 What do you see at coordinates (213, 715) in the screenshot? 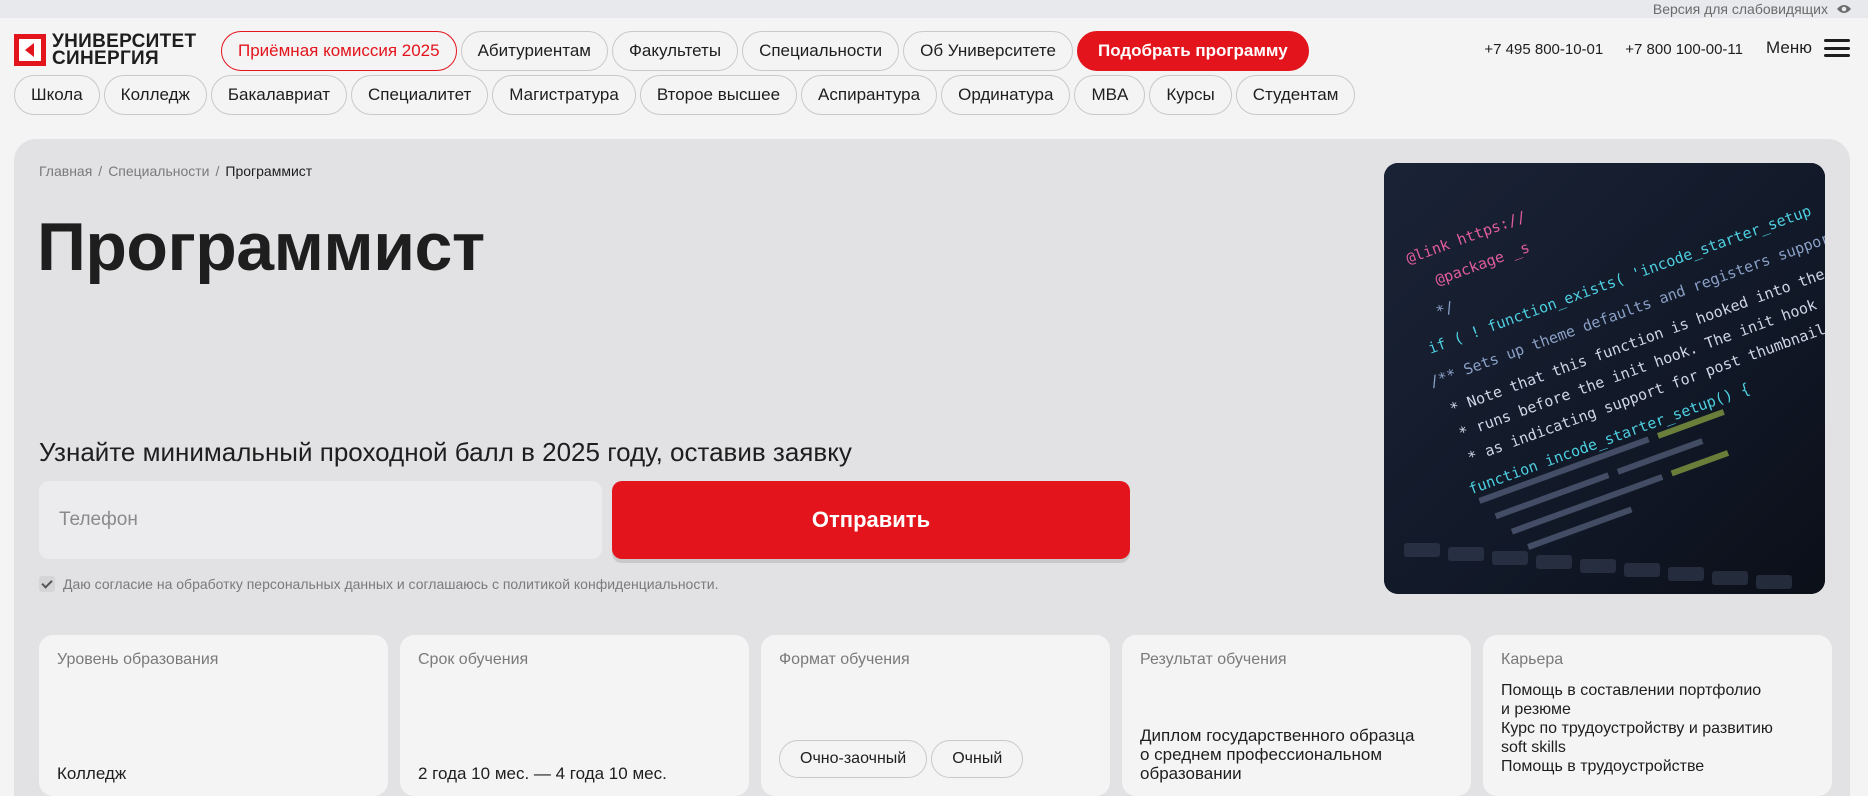
I see `card-education-level: Уровень образования Колледж` at bounding box center [213, 715].